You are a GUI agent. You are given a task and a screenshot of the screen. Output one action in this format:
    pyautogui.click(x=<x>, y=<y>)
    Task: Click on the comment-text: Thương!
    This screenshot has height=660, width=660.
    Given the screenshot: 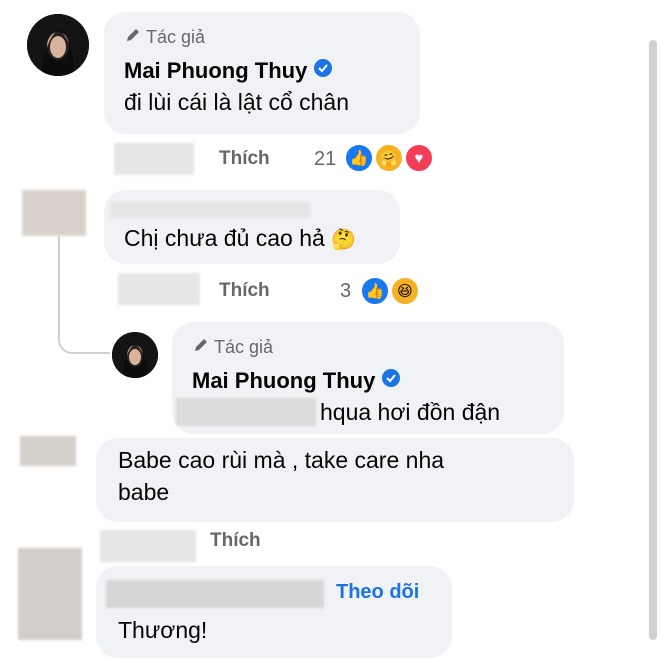 What is the action you would take?
    pyautogui.click(x=163, y=630)
    